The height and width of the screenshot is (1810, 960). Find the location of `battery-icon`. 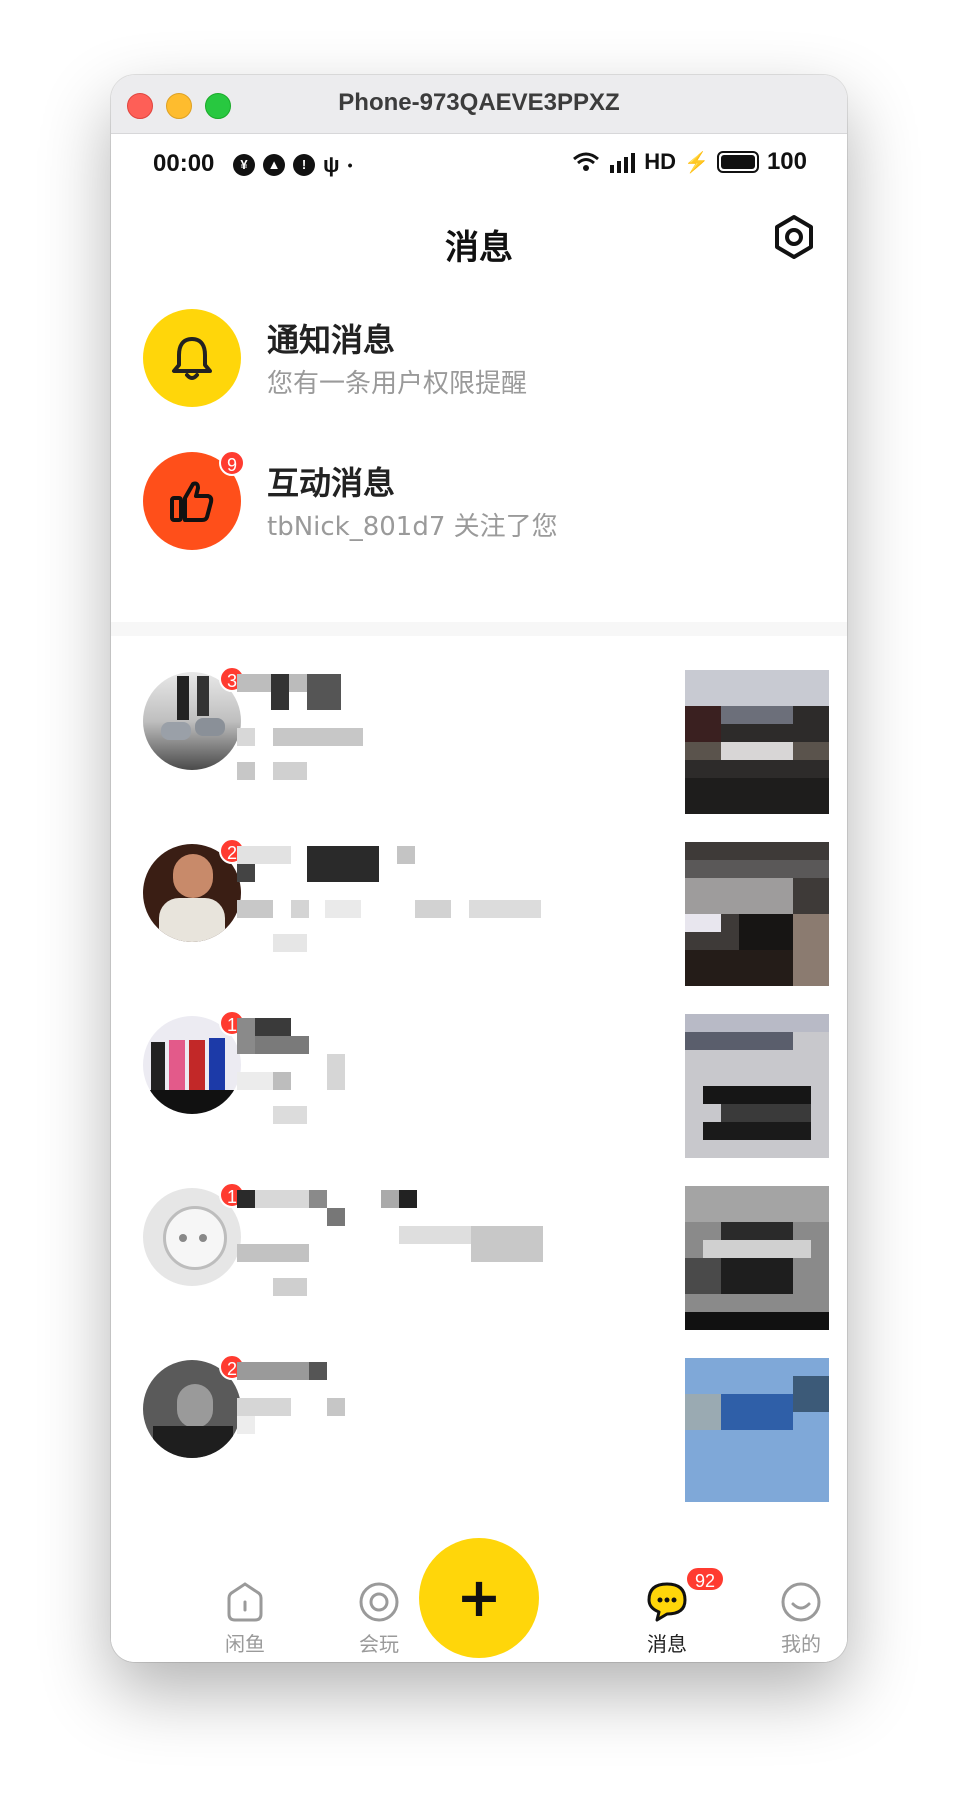

battery-icon is located at coordinates (737, 162).